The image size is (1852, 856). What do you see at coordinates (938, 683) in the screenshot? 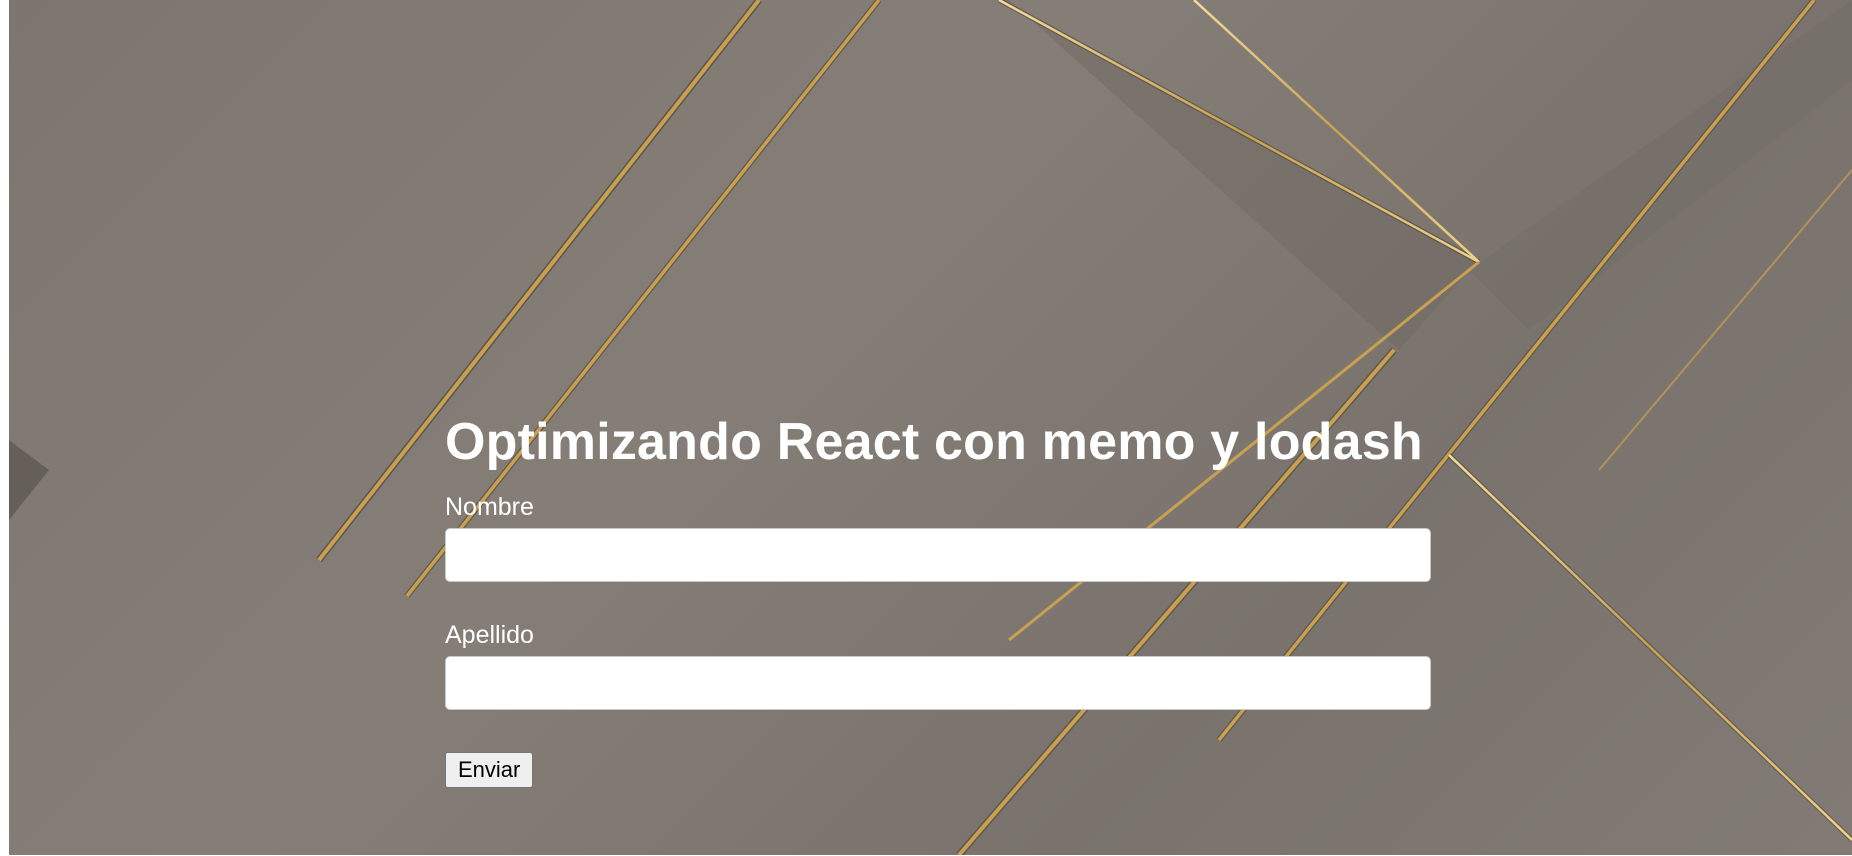
I see `last-name-input` at bounding box center [938, 683].